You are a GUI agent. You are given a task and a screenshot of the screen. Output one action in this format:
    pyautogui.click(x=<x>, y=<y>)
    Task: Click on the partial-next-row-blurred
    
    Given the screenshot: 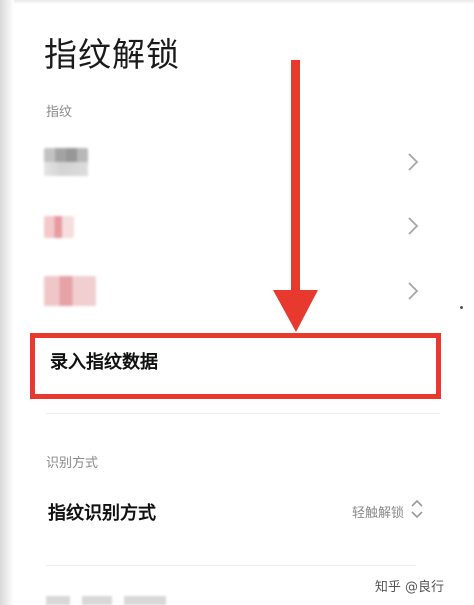 What is the action you would take?
    pyautogui.click(x=106, y=600)
    